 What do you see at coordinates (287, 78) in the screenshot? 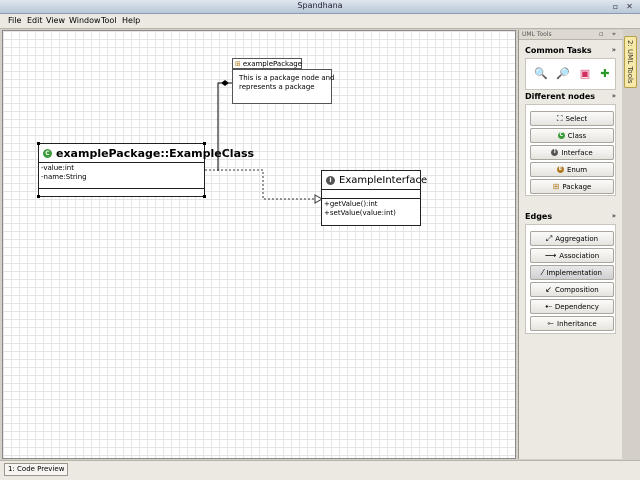
I see `package-note-line: This is a package node and` at bounding box center [287, 78].